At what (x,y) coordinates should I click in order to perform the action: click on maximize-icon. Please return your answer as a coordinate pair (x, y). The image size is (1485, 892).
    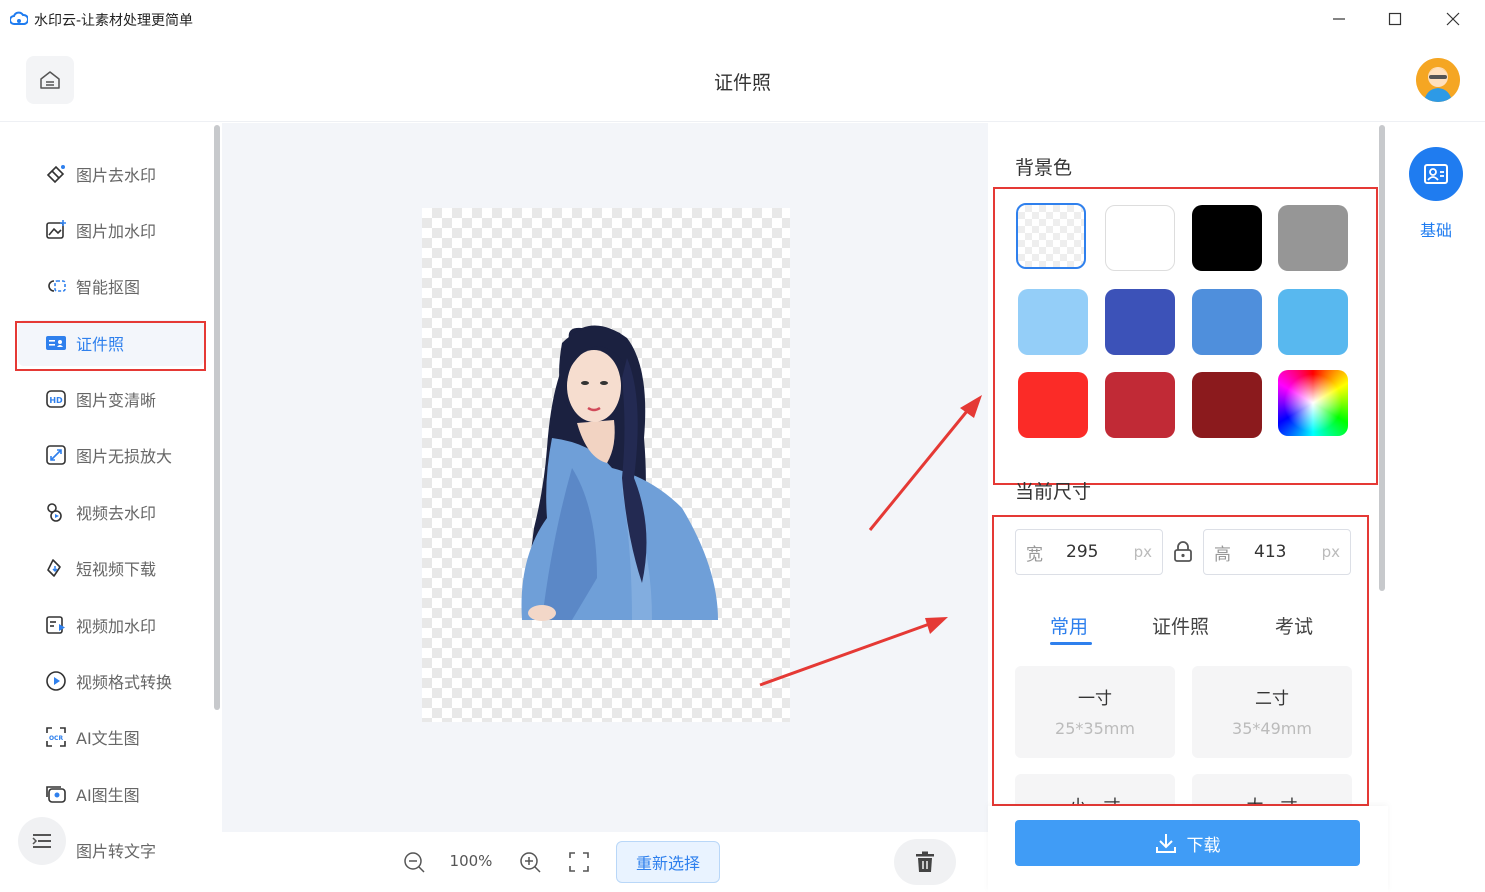
    Looking at the image, I should click on (1395, 19).